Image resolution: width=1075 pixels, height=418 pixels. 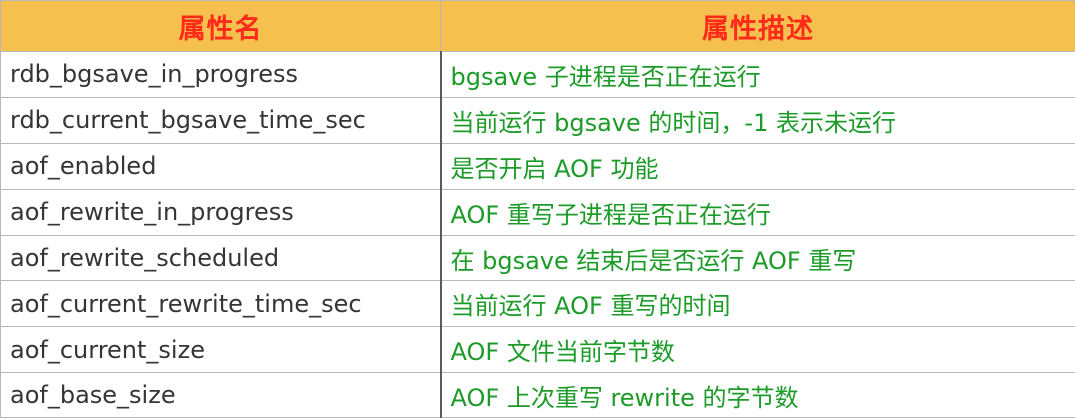 What do you see at coordinates (221, 75) in the screenshot?
I see `attribute-name-cell: rdb_bgsave_in_progress` at bounding box center [221, 75].